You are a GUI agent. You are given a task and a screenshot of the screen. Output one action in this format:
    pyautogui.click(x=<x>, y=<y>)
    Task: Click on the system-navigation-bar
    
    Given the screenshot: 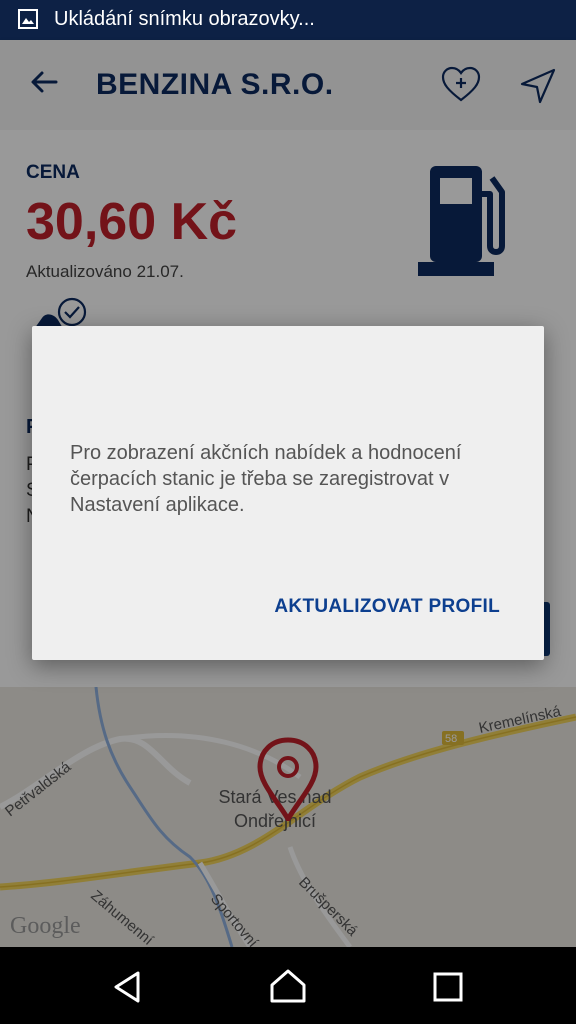 What is the action you would take?
    pyautogui.click(x=288, y=985)
    